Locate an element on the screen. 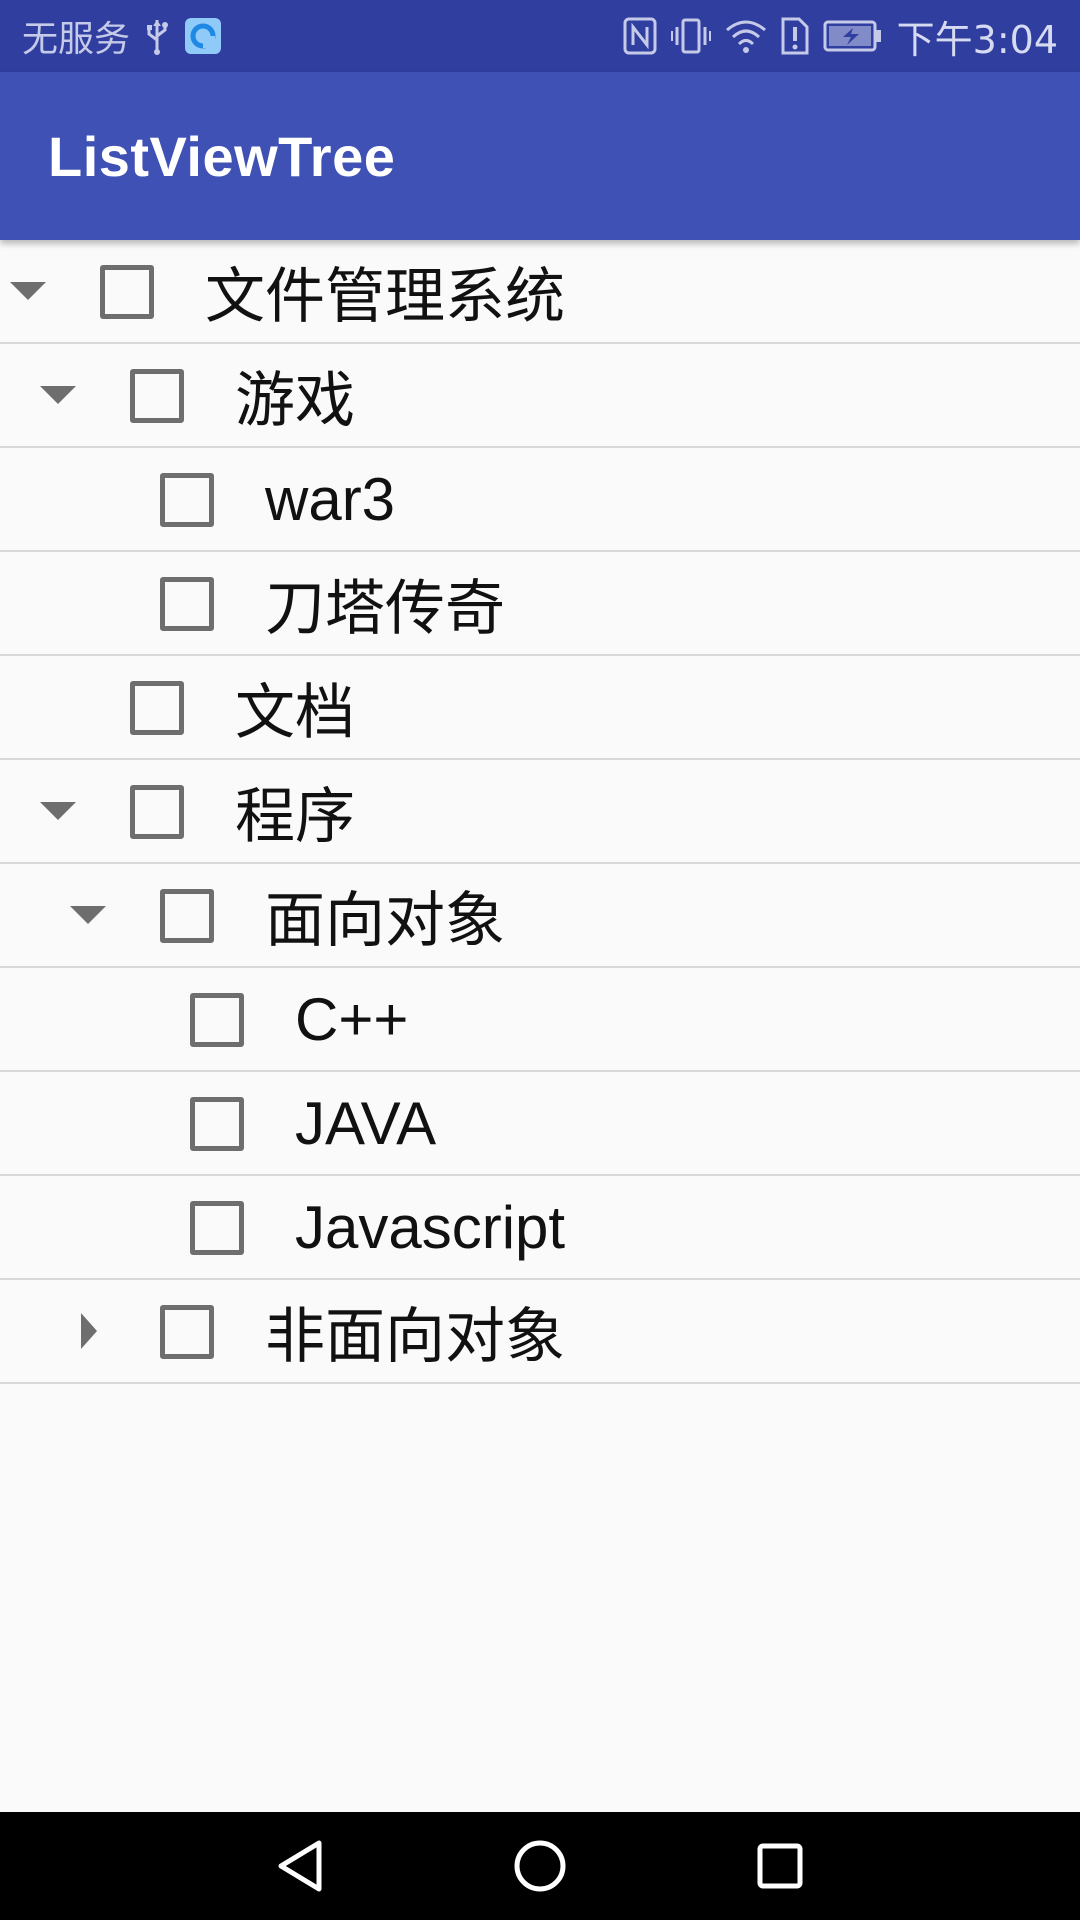 This screenshot has height=1920, width=1080. tree-item-label: 程序 is located at coordinates (295, 816).